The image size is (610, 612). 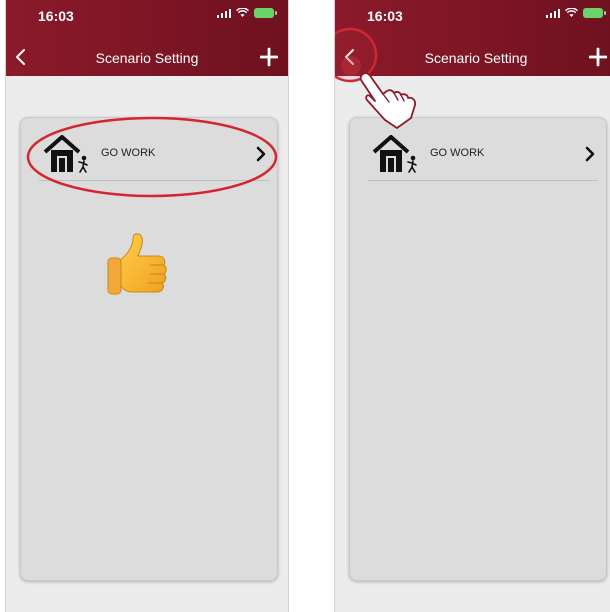 What do you see at coordinates (147, 38) in the screenshot?
I see `header-bar: 16:03 Scenario Setting` at bounding box center [147, 38].